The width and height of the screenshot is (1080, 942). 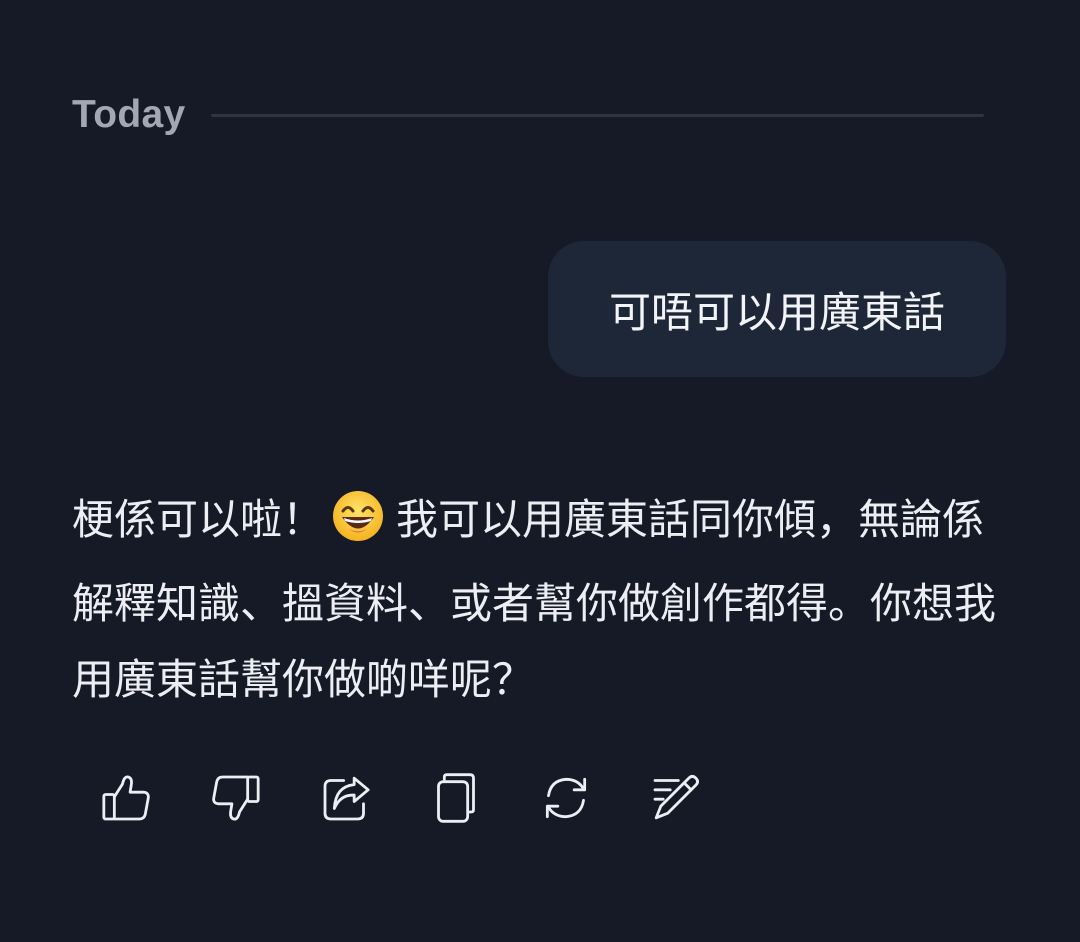 I want to click on message-actions, so click(x=426, y=798).